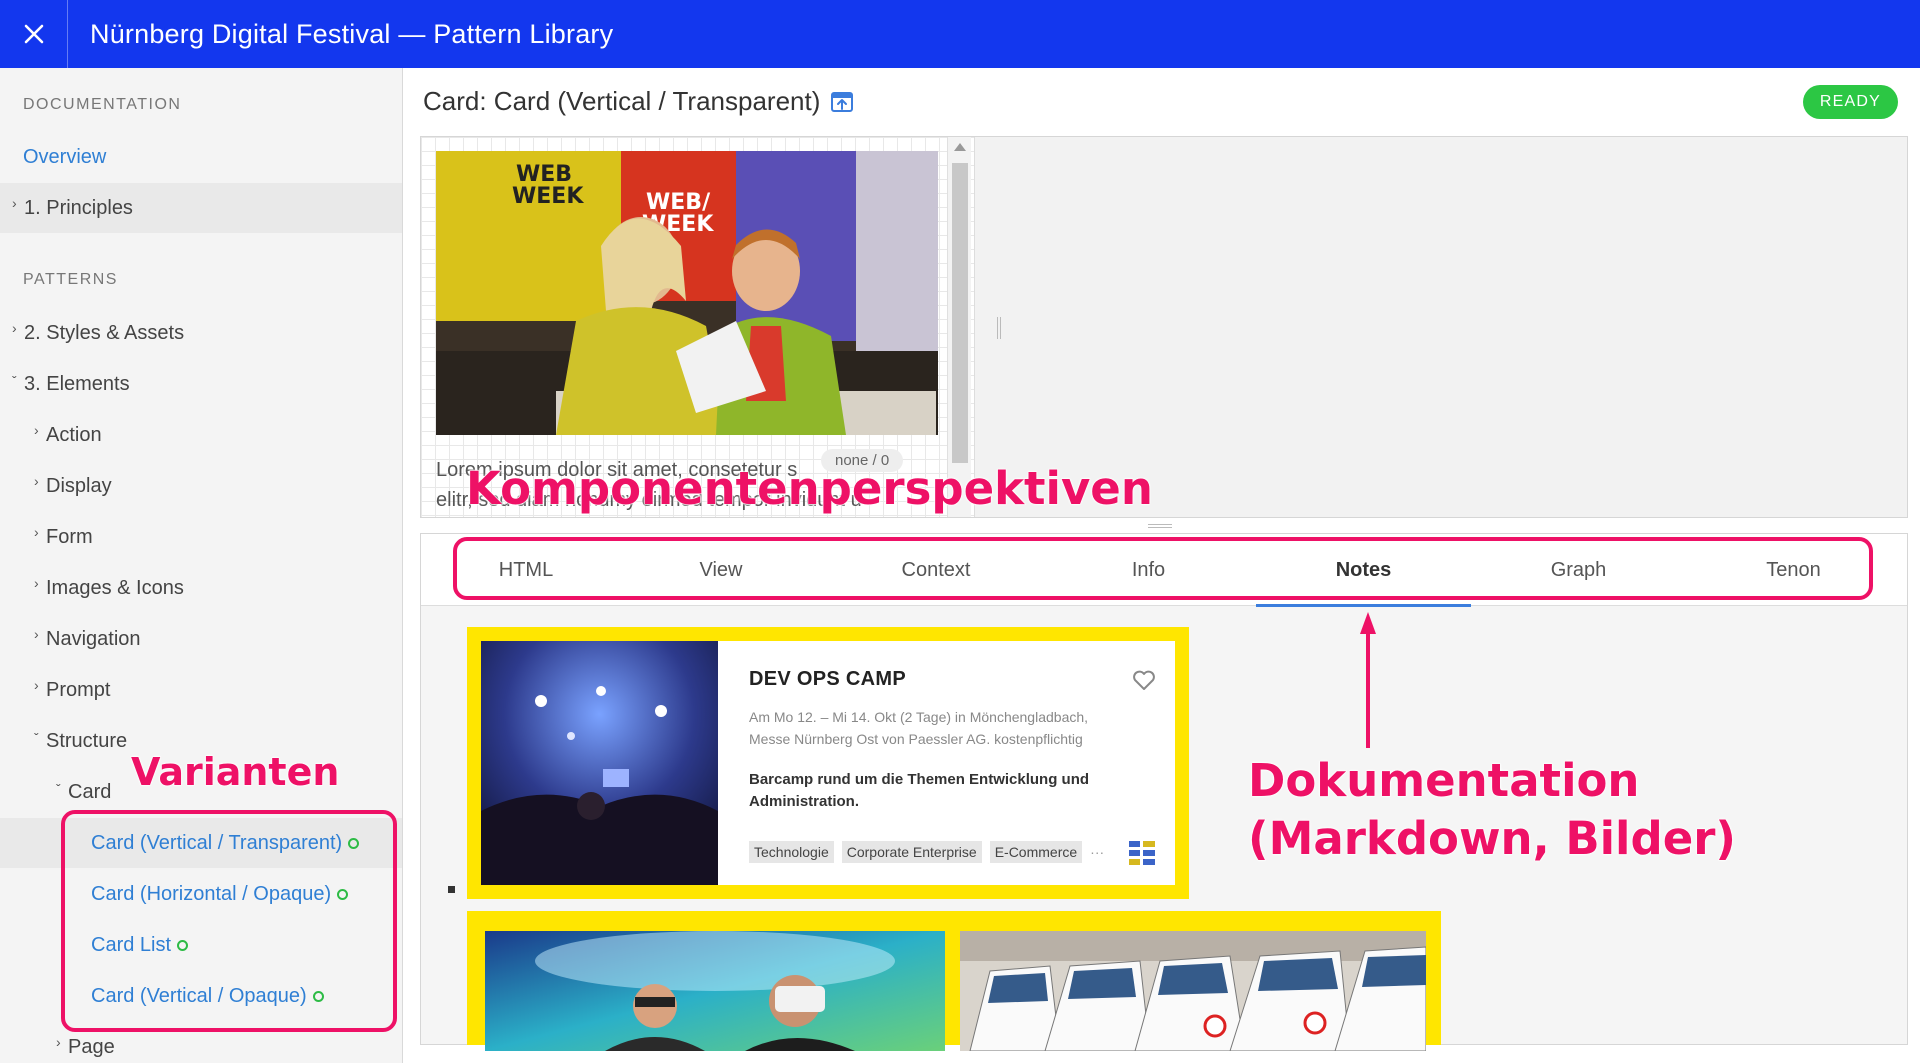 This screenshot has width=1920, height=1063. What do you see at coordinates (201, 486) in the screenshot?
I see `sidebar-item-display: › Display` at bounding box center [201, 486].